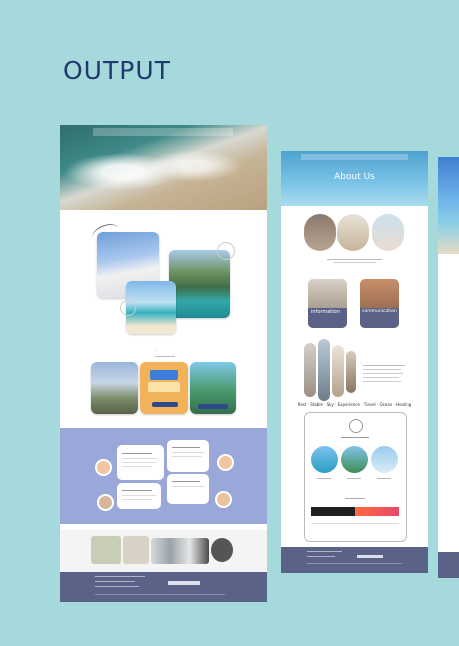 This screenshot has width=459, height=646. I want to click on product-tote-bag, so click(136, 550).